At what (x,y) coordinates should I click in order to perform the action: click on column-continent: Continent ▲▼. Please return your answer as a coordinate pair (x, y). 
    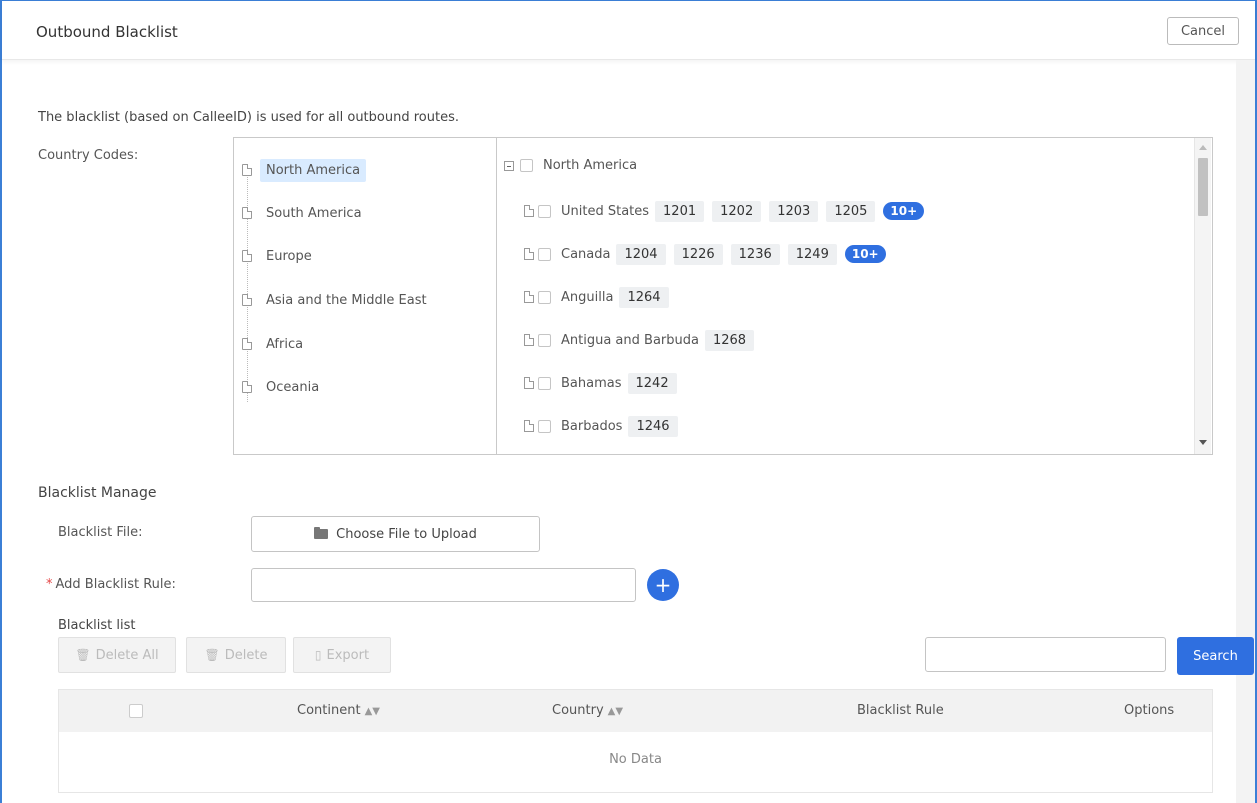
    Looking at the image, I should click on (338, 710).